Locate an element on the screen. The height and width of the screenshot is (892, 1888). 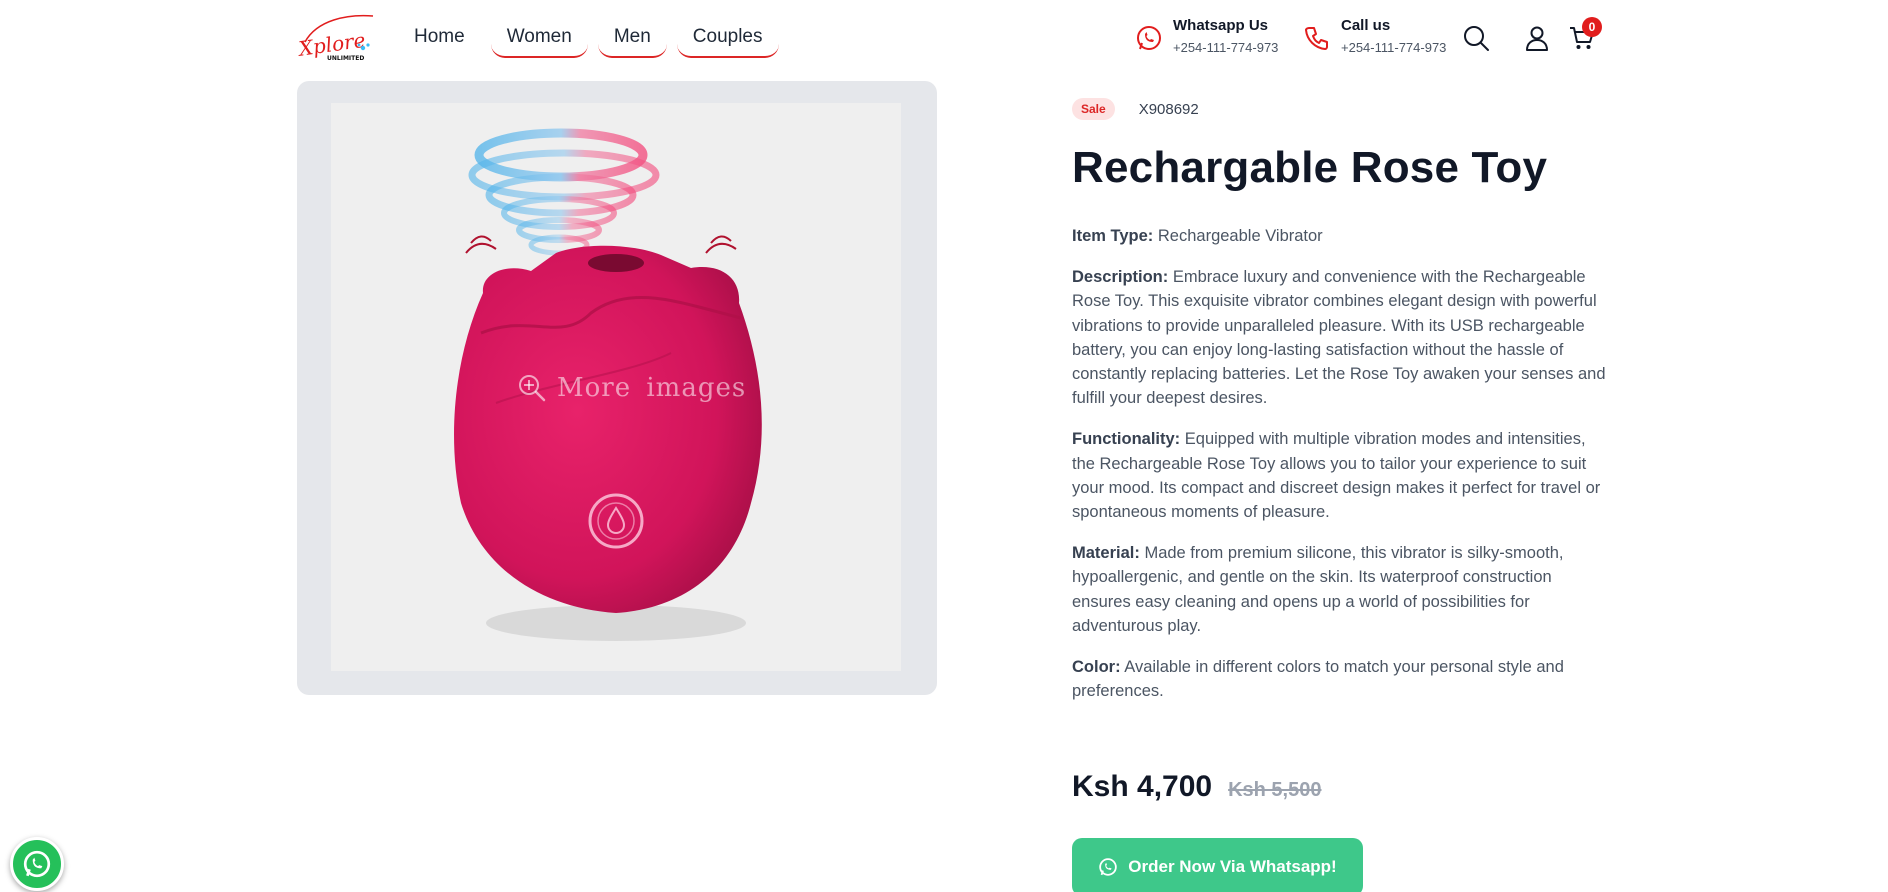
detail-label: Material: is located at coordinates (1106, 553).